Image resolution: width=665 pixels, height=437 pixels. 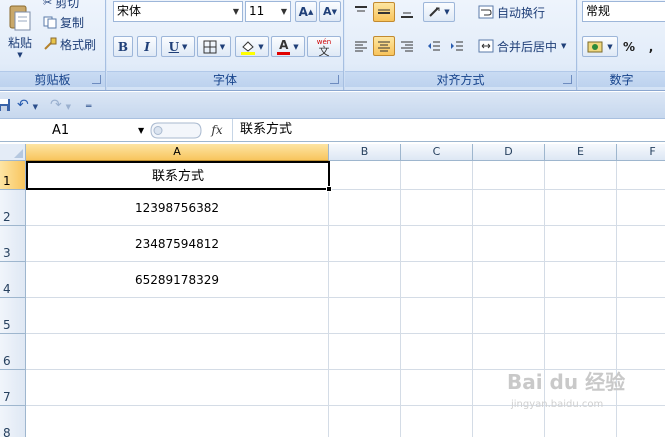 What do you see at coordinates (581, 244) in the screenshot?
I see `cell-e3` at bounding box center [581, 244].